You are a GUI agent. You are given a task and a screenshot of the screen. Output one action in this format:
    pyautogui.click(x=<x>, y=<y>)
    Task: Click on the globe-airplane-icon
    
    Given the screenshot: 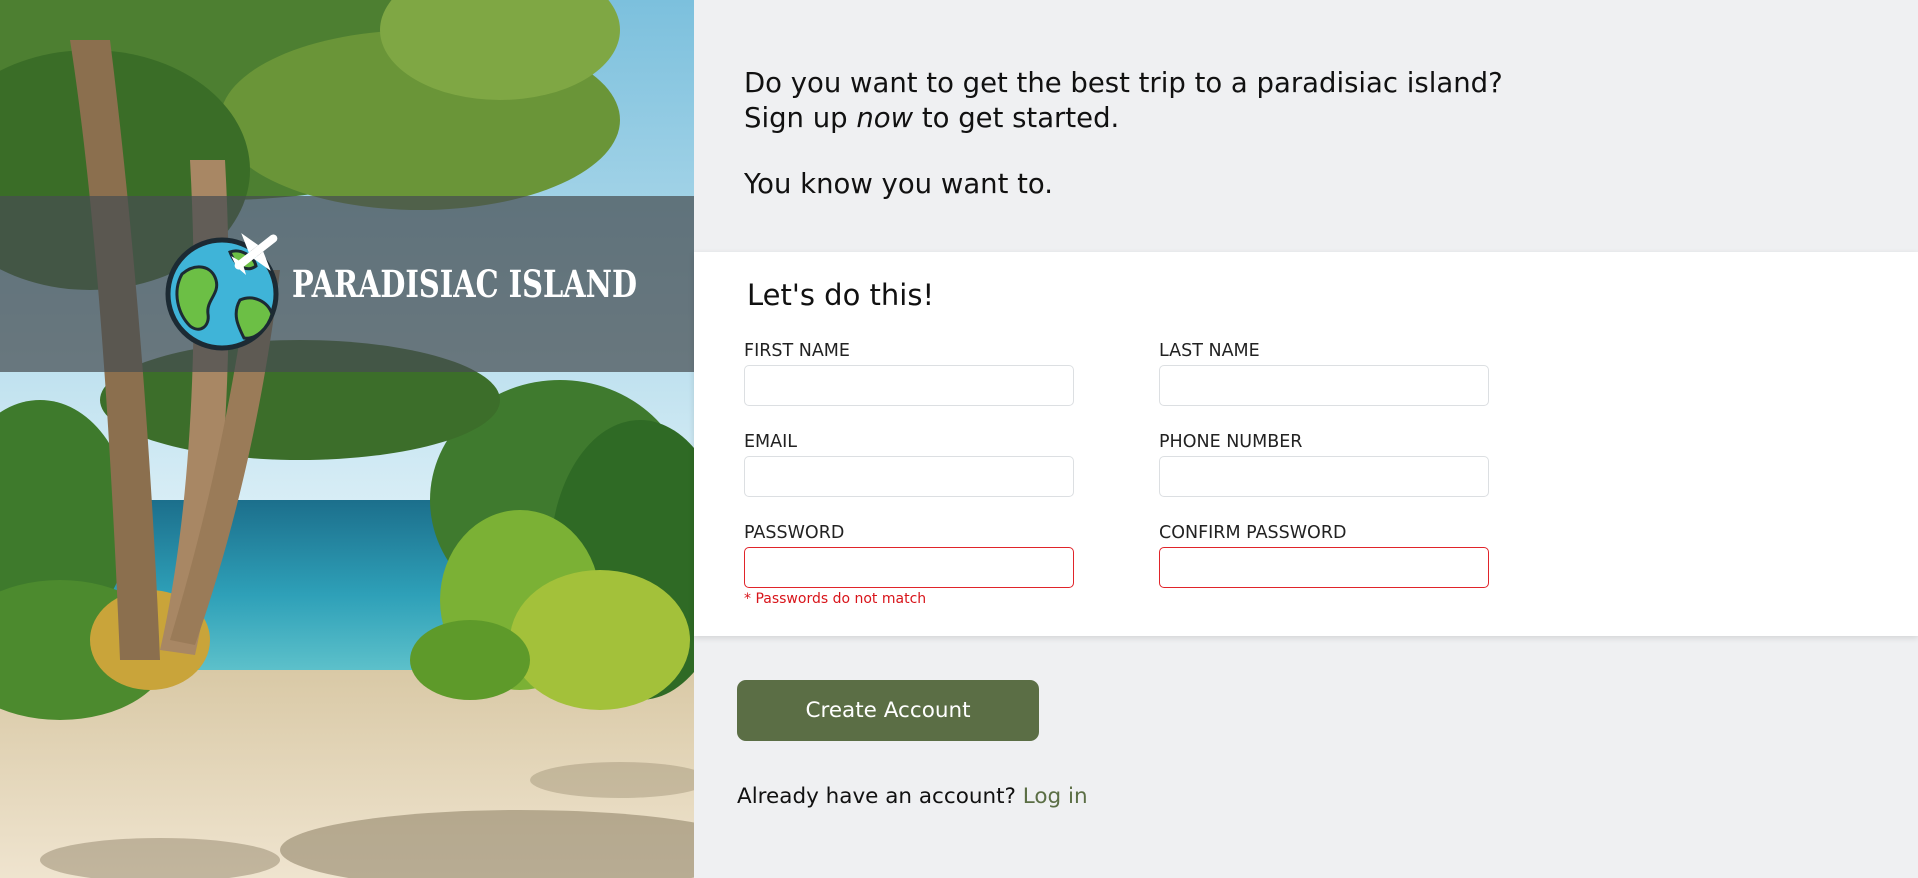 What is the action you would take?
    pyautogui.click(x=222, y=292)
    